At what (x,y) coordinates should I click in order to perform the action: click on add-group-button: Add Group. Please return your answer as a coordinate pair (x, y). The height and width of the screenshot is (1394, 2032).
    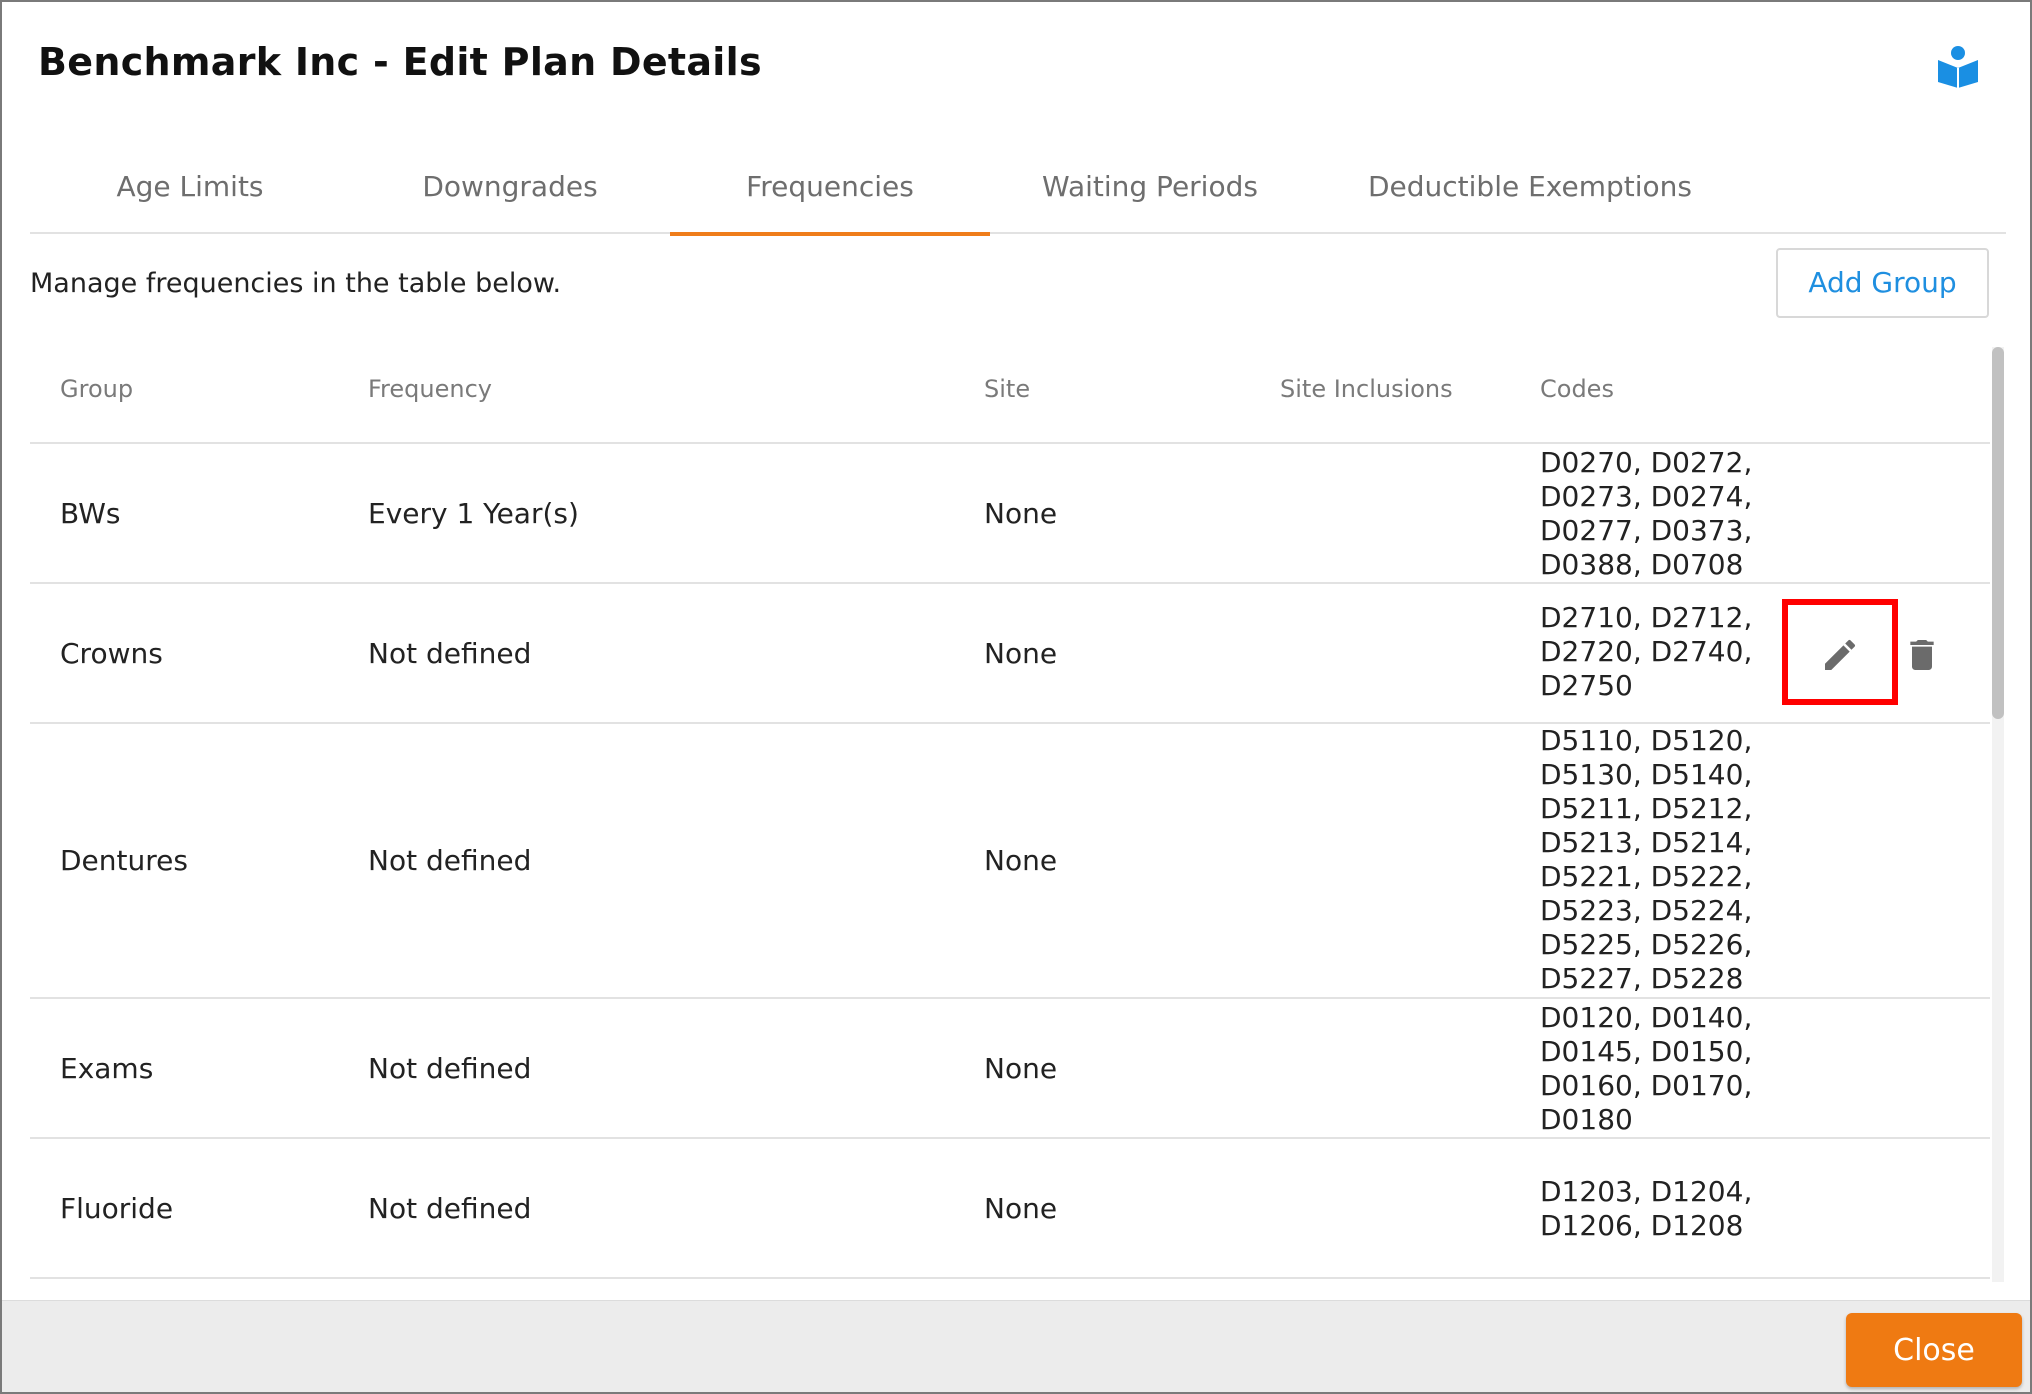
    Looking at the image, I should click on (1882, 283).